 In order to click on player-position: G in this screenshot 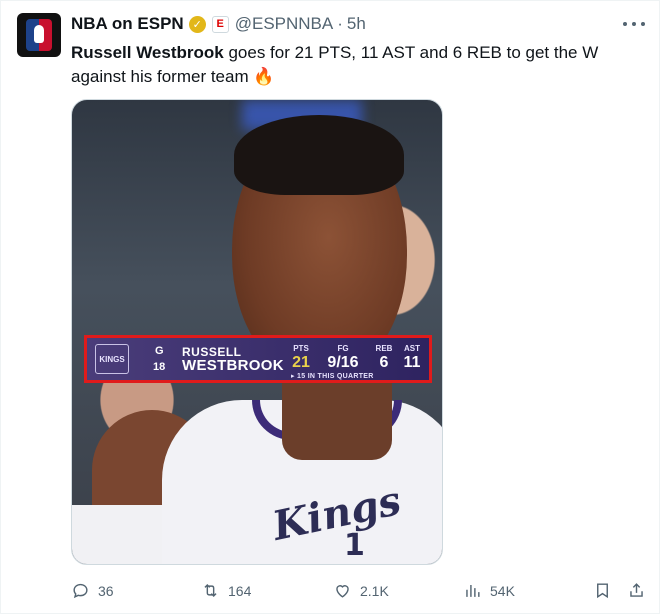, I will do `click(159, 351)`.